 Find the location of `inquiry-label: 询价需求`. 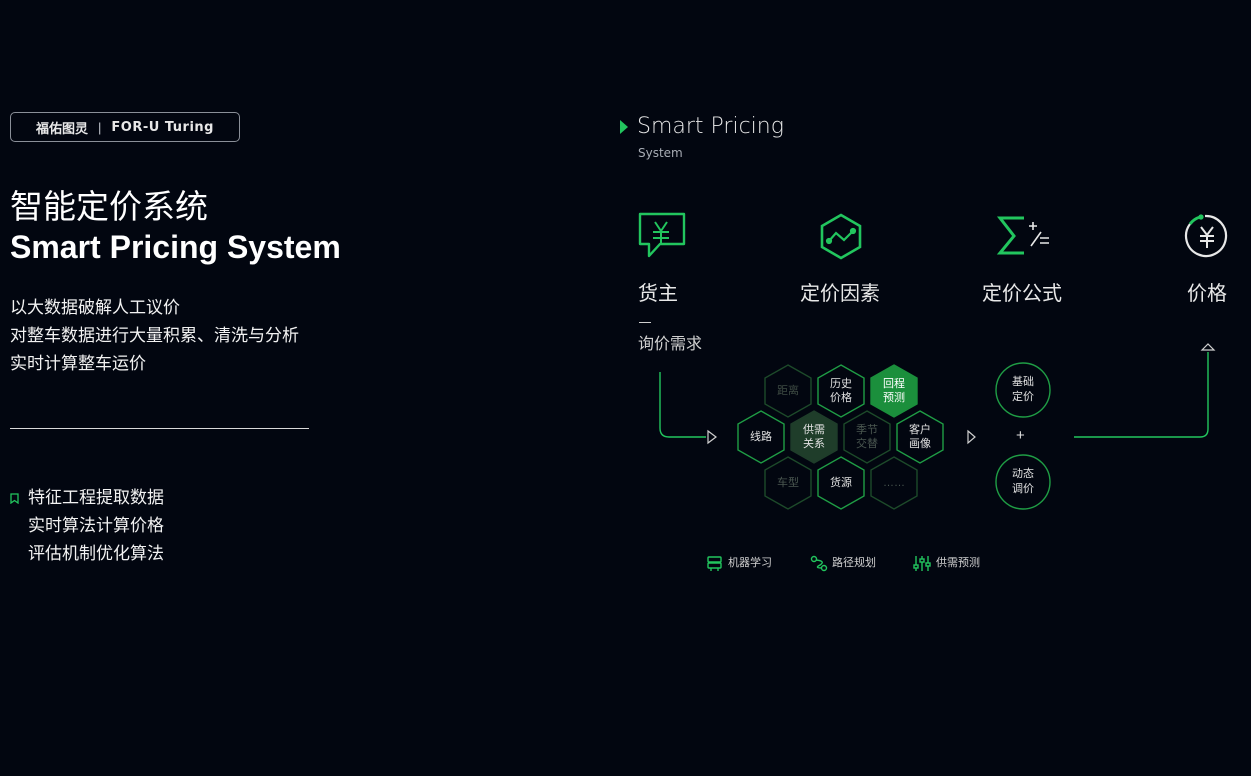

inquiry-label: 询价需求 is located at coordinates (670, 344).